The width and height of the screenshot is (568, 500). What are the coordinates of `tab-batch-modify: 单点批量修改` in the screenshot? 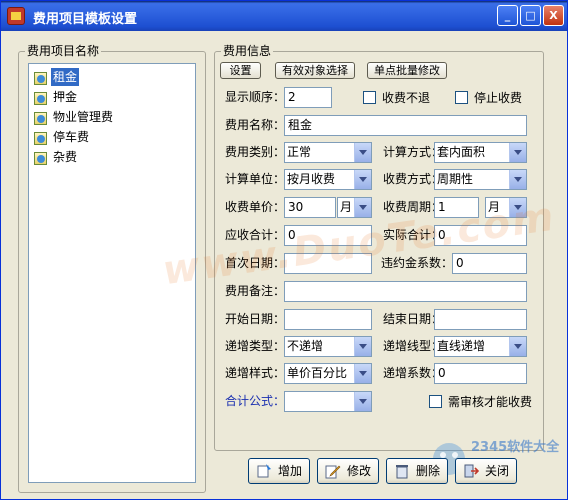 It's located at (407, 70).